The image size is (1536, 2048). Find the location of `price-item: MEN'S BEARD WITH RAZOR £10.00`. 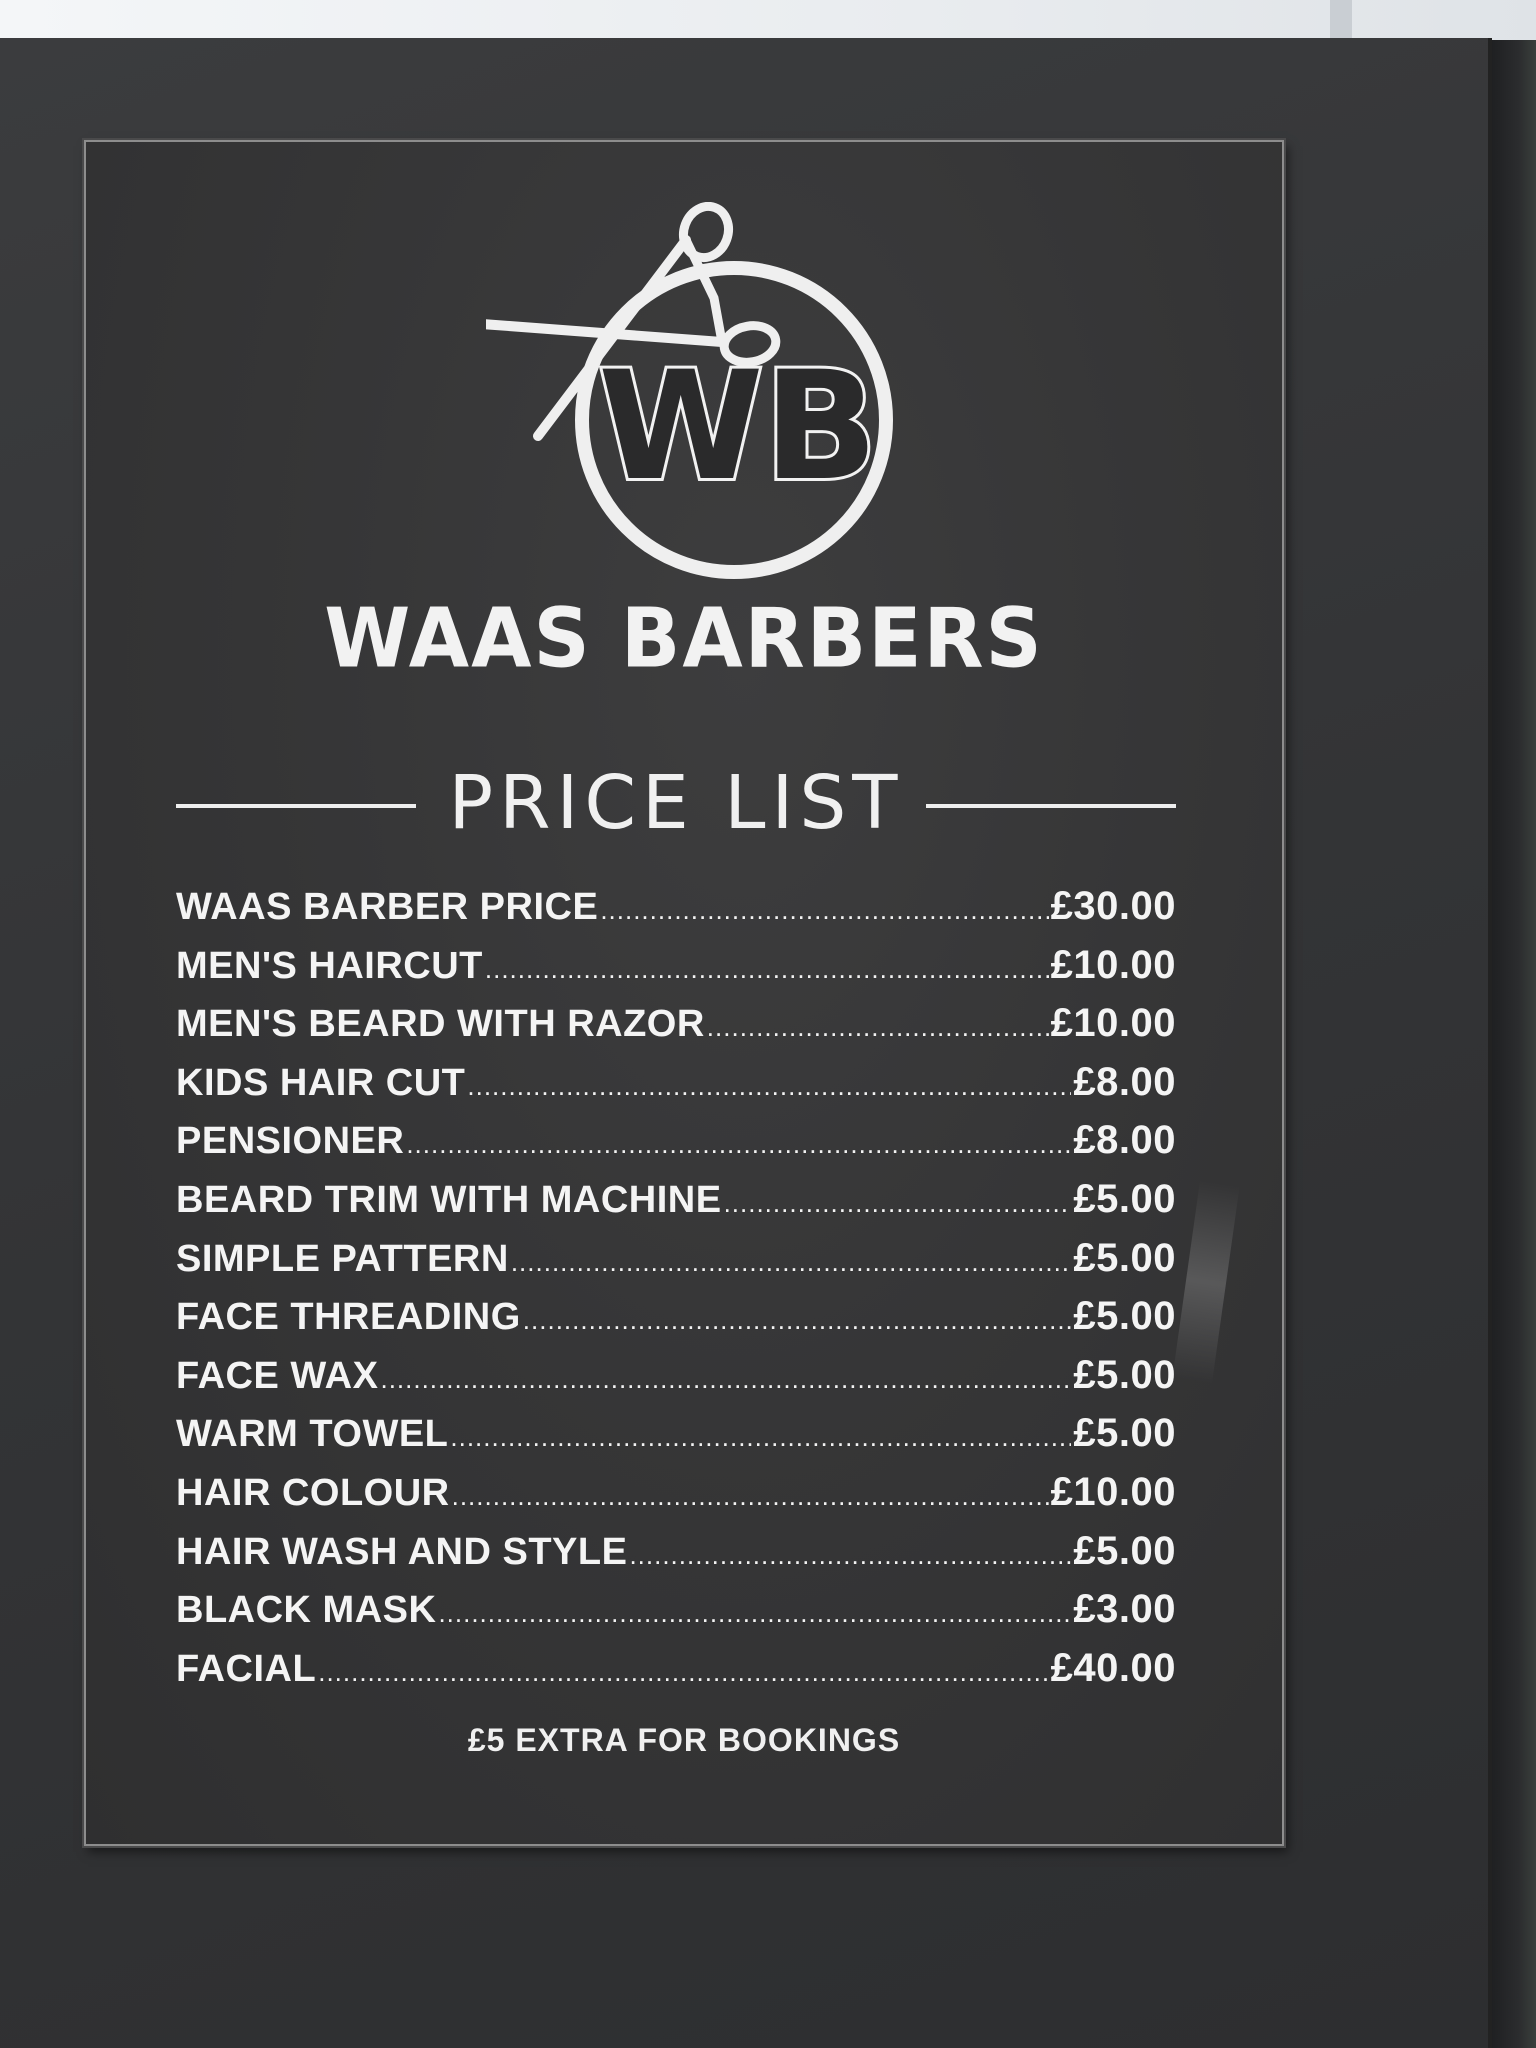

price-item: MEN'S BEARD WITH RAZOR £10.00 is located at coordinates (676, 1030).